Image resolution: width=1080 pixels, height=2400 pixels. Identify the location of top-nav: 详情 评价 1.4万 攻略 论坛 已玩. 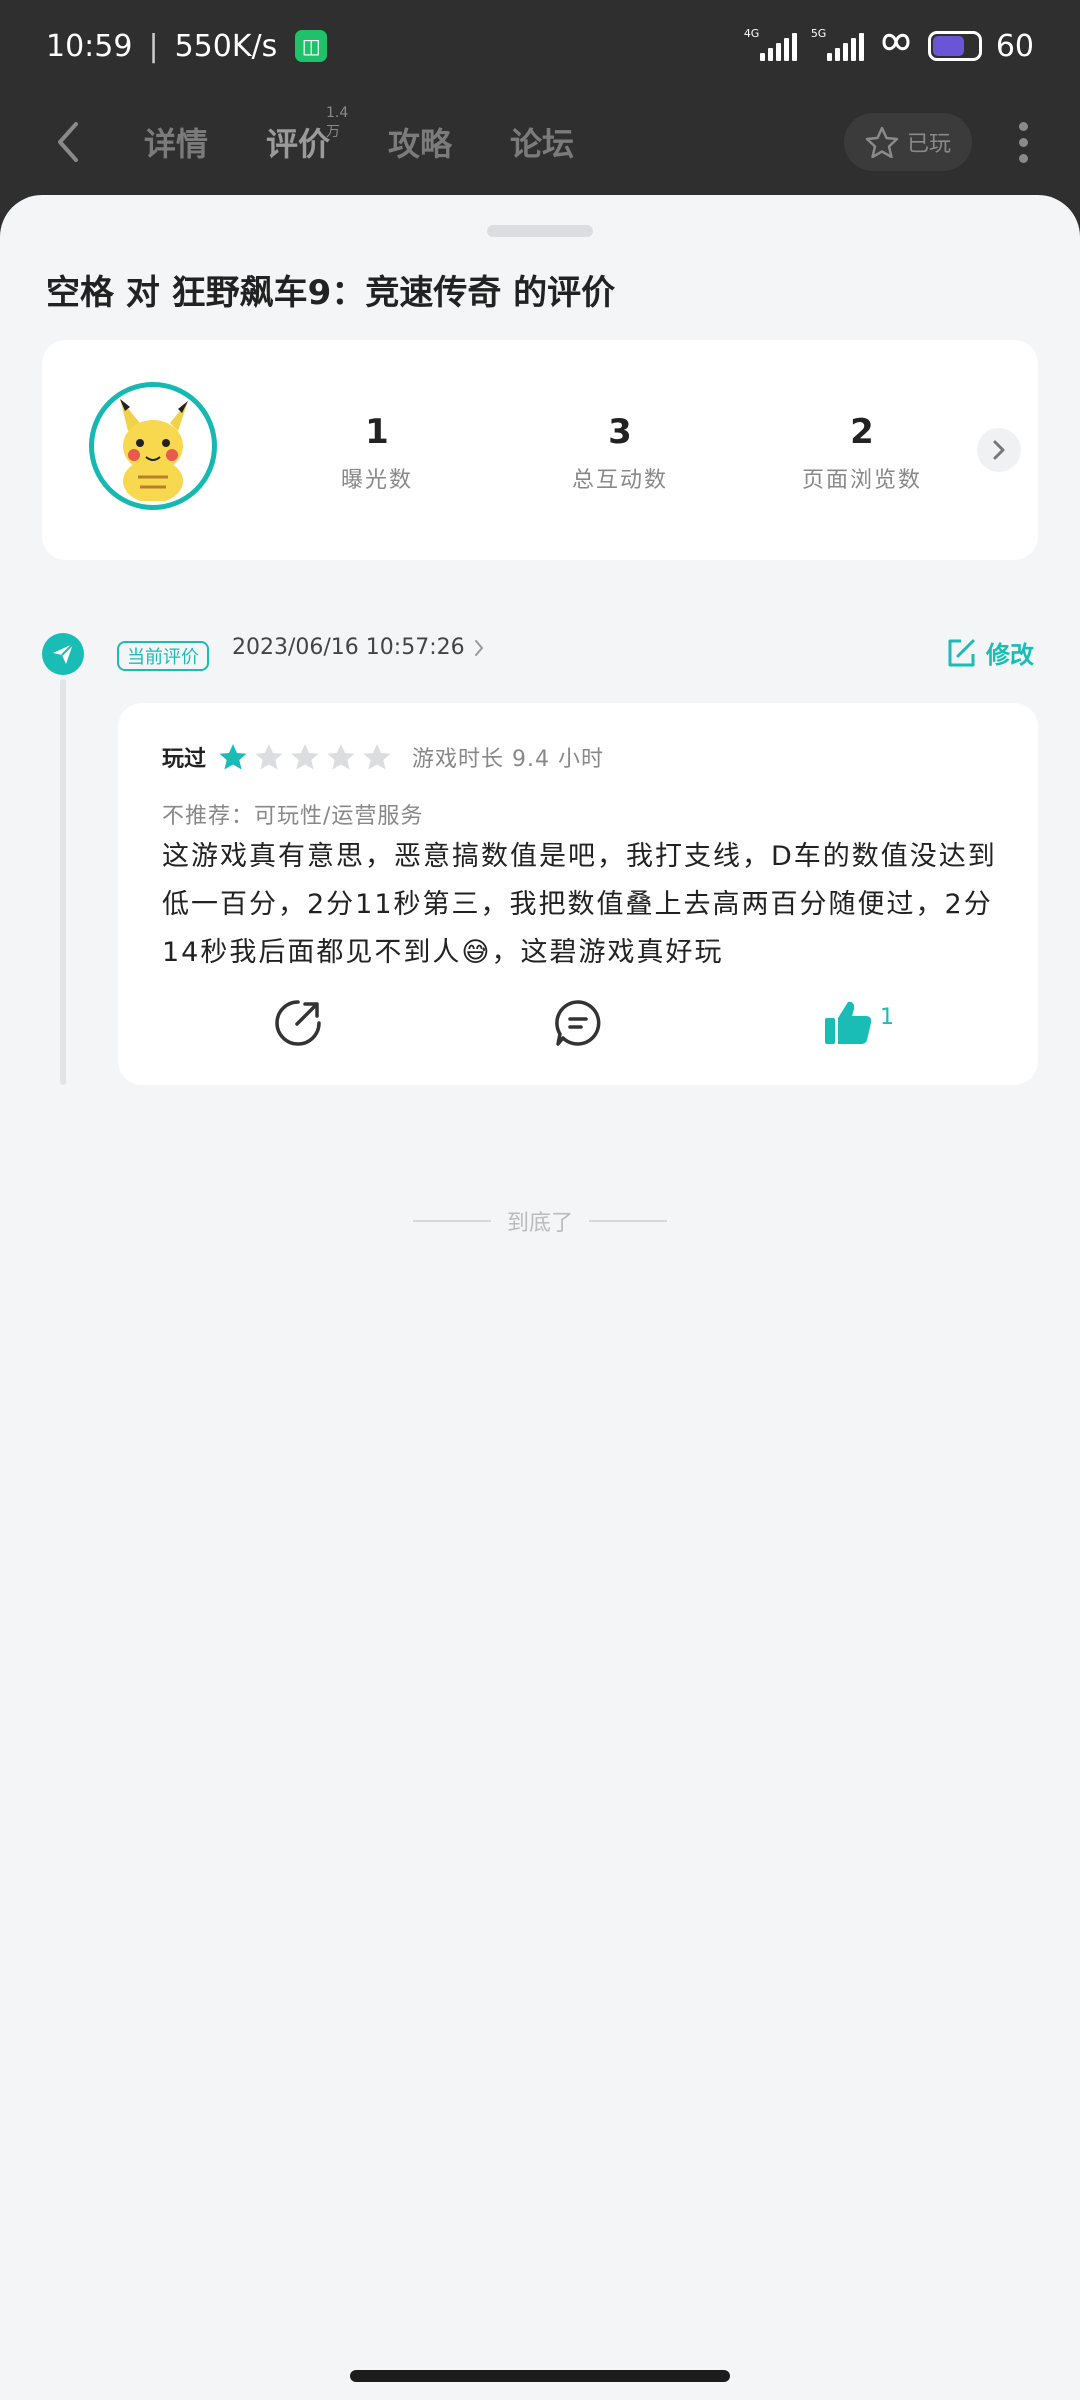
(540, 142).